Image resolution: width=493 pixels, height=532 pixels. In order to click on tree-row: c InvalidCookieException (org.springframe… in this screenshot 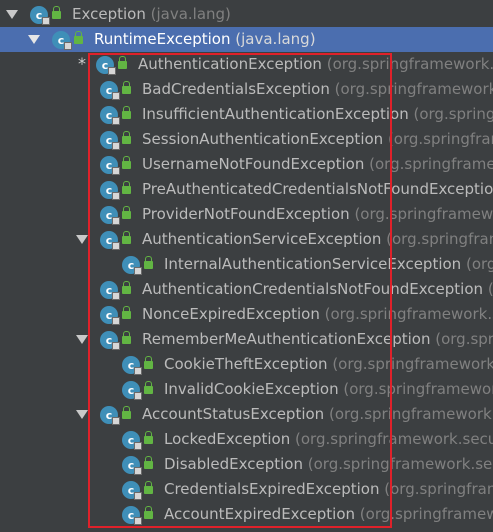, I will do `click(246, 389)`.